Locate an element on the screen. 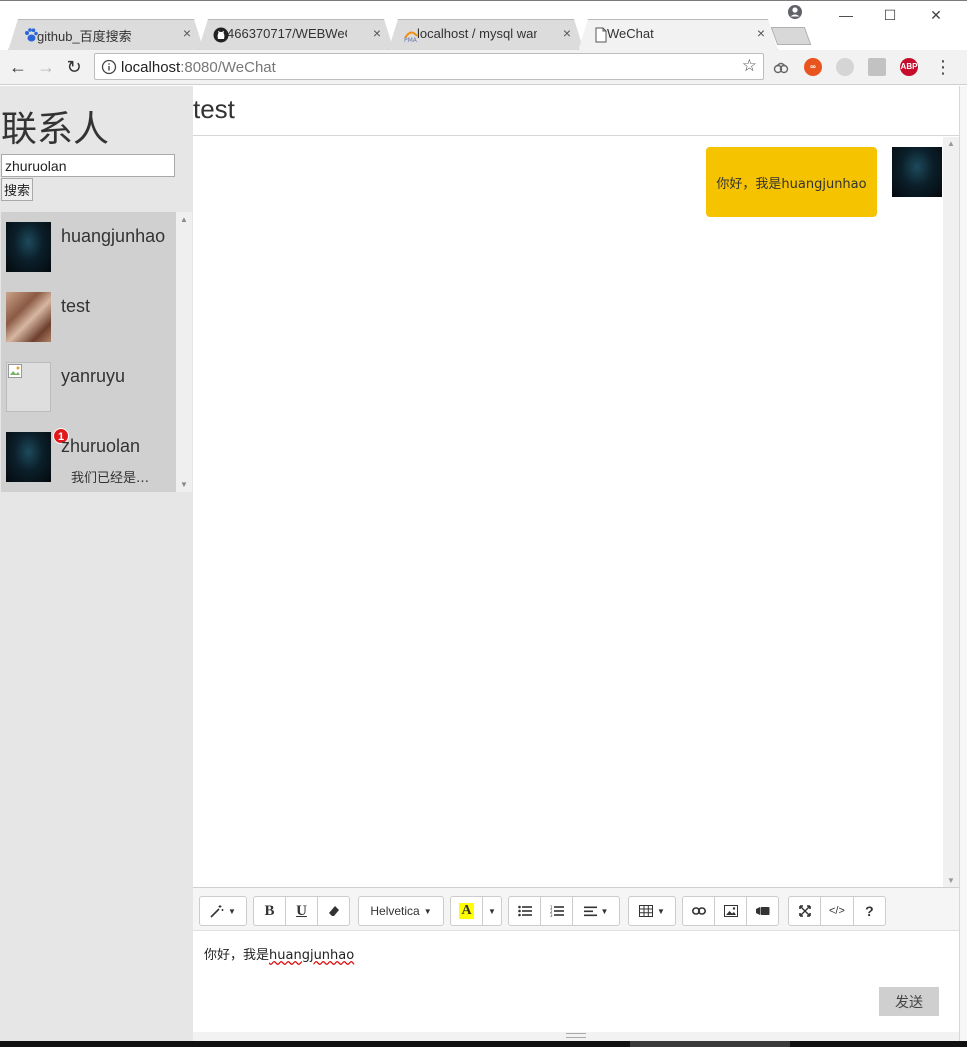 The height and width of the screenshot is (1047, 967). editor-toolbar: ▼ B U Helvetica ▼ A ▼ 1 2 3 ▼ ▼ </> ? is located at coordinates (576, 909).